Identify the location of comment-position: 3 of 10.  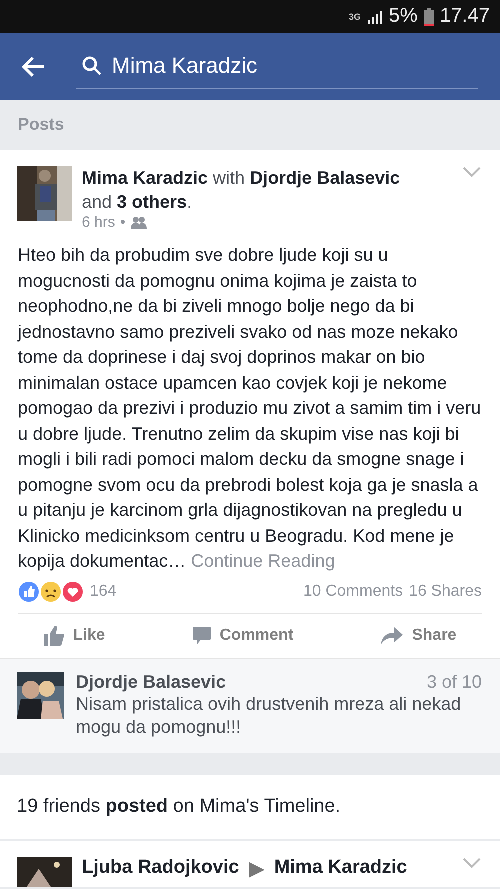
(454, 682).